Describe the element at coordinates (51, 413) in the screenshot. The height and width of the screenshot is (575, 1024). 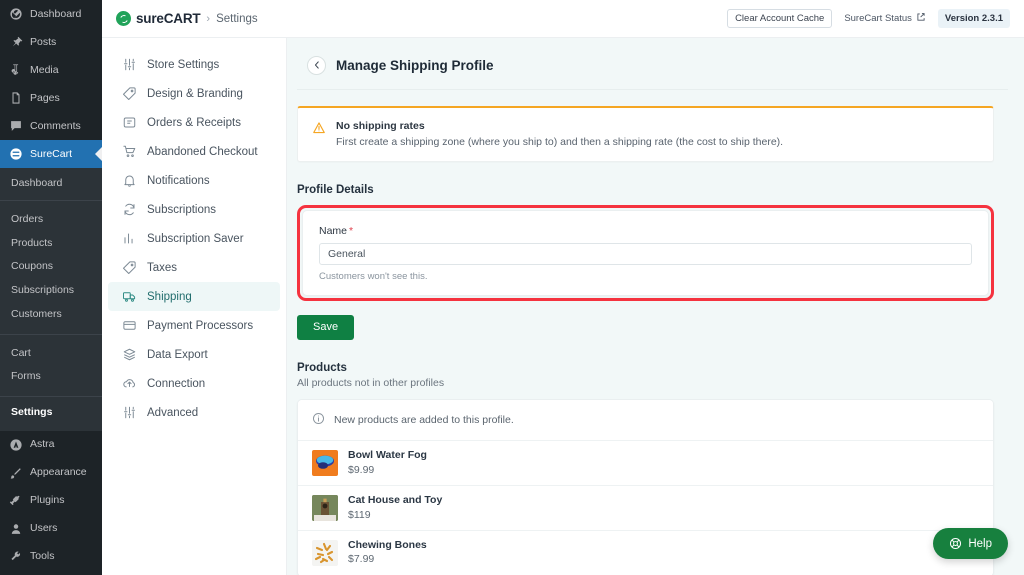
I see `submenu-item-settings: Settings` at that location.